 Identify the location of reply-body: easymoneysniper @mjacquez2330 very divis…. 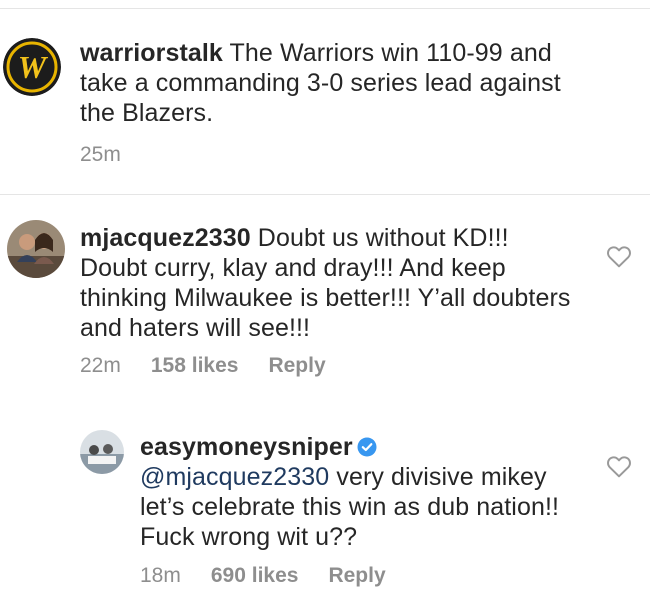
(362, 492).